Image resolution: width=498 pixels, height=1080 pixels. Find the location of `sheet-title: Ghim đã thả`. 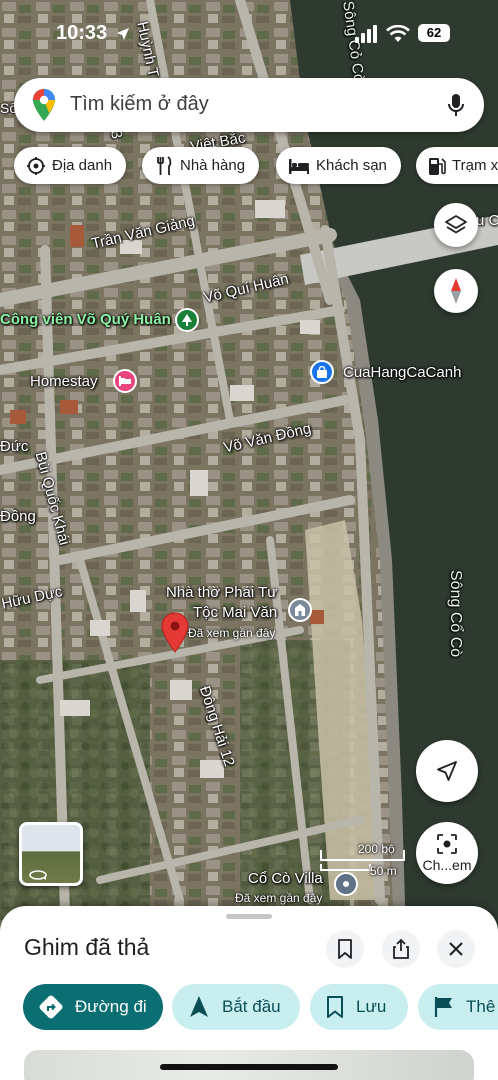

sheet-title: Ghim đã thả is located at coordinates (87, 947).